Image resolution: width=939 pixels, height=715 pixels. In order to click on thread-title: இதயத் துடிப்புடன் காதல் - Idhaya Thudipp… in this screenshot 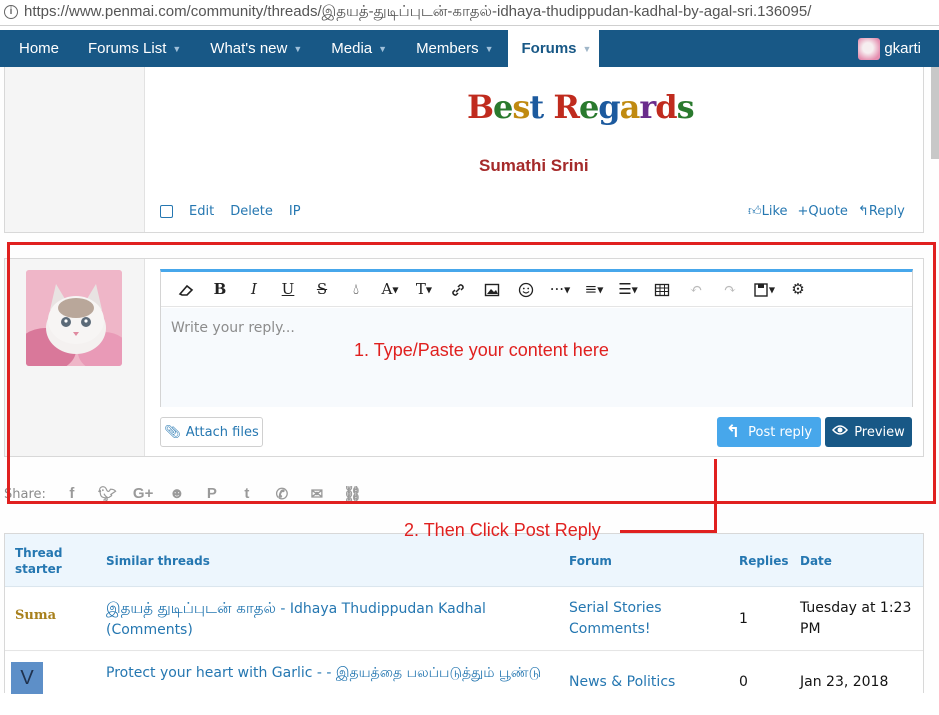, I will do `click(316, 619)`.